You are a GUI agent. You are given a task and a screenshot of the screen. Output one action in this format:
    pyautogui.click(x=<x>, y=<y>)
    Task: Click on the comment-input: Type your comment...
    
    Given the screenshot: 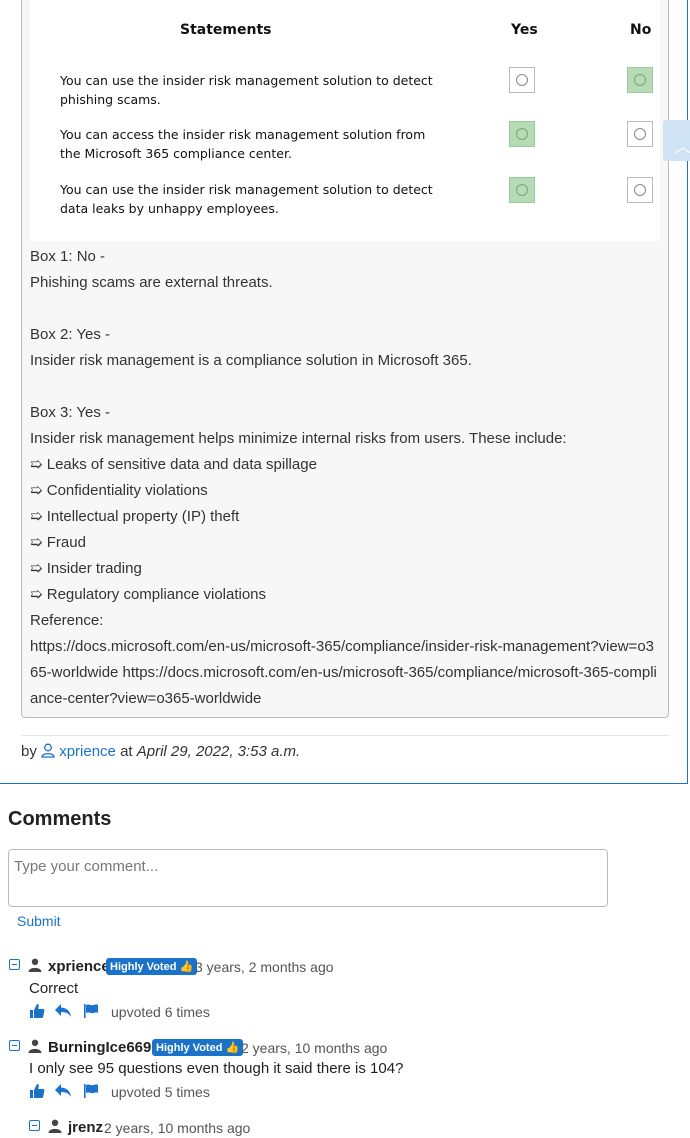 What is the action you would take?
    pyautogui.click(x=308, y=878)
    